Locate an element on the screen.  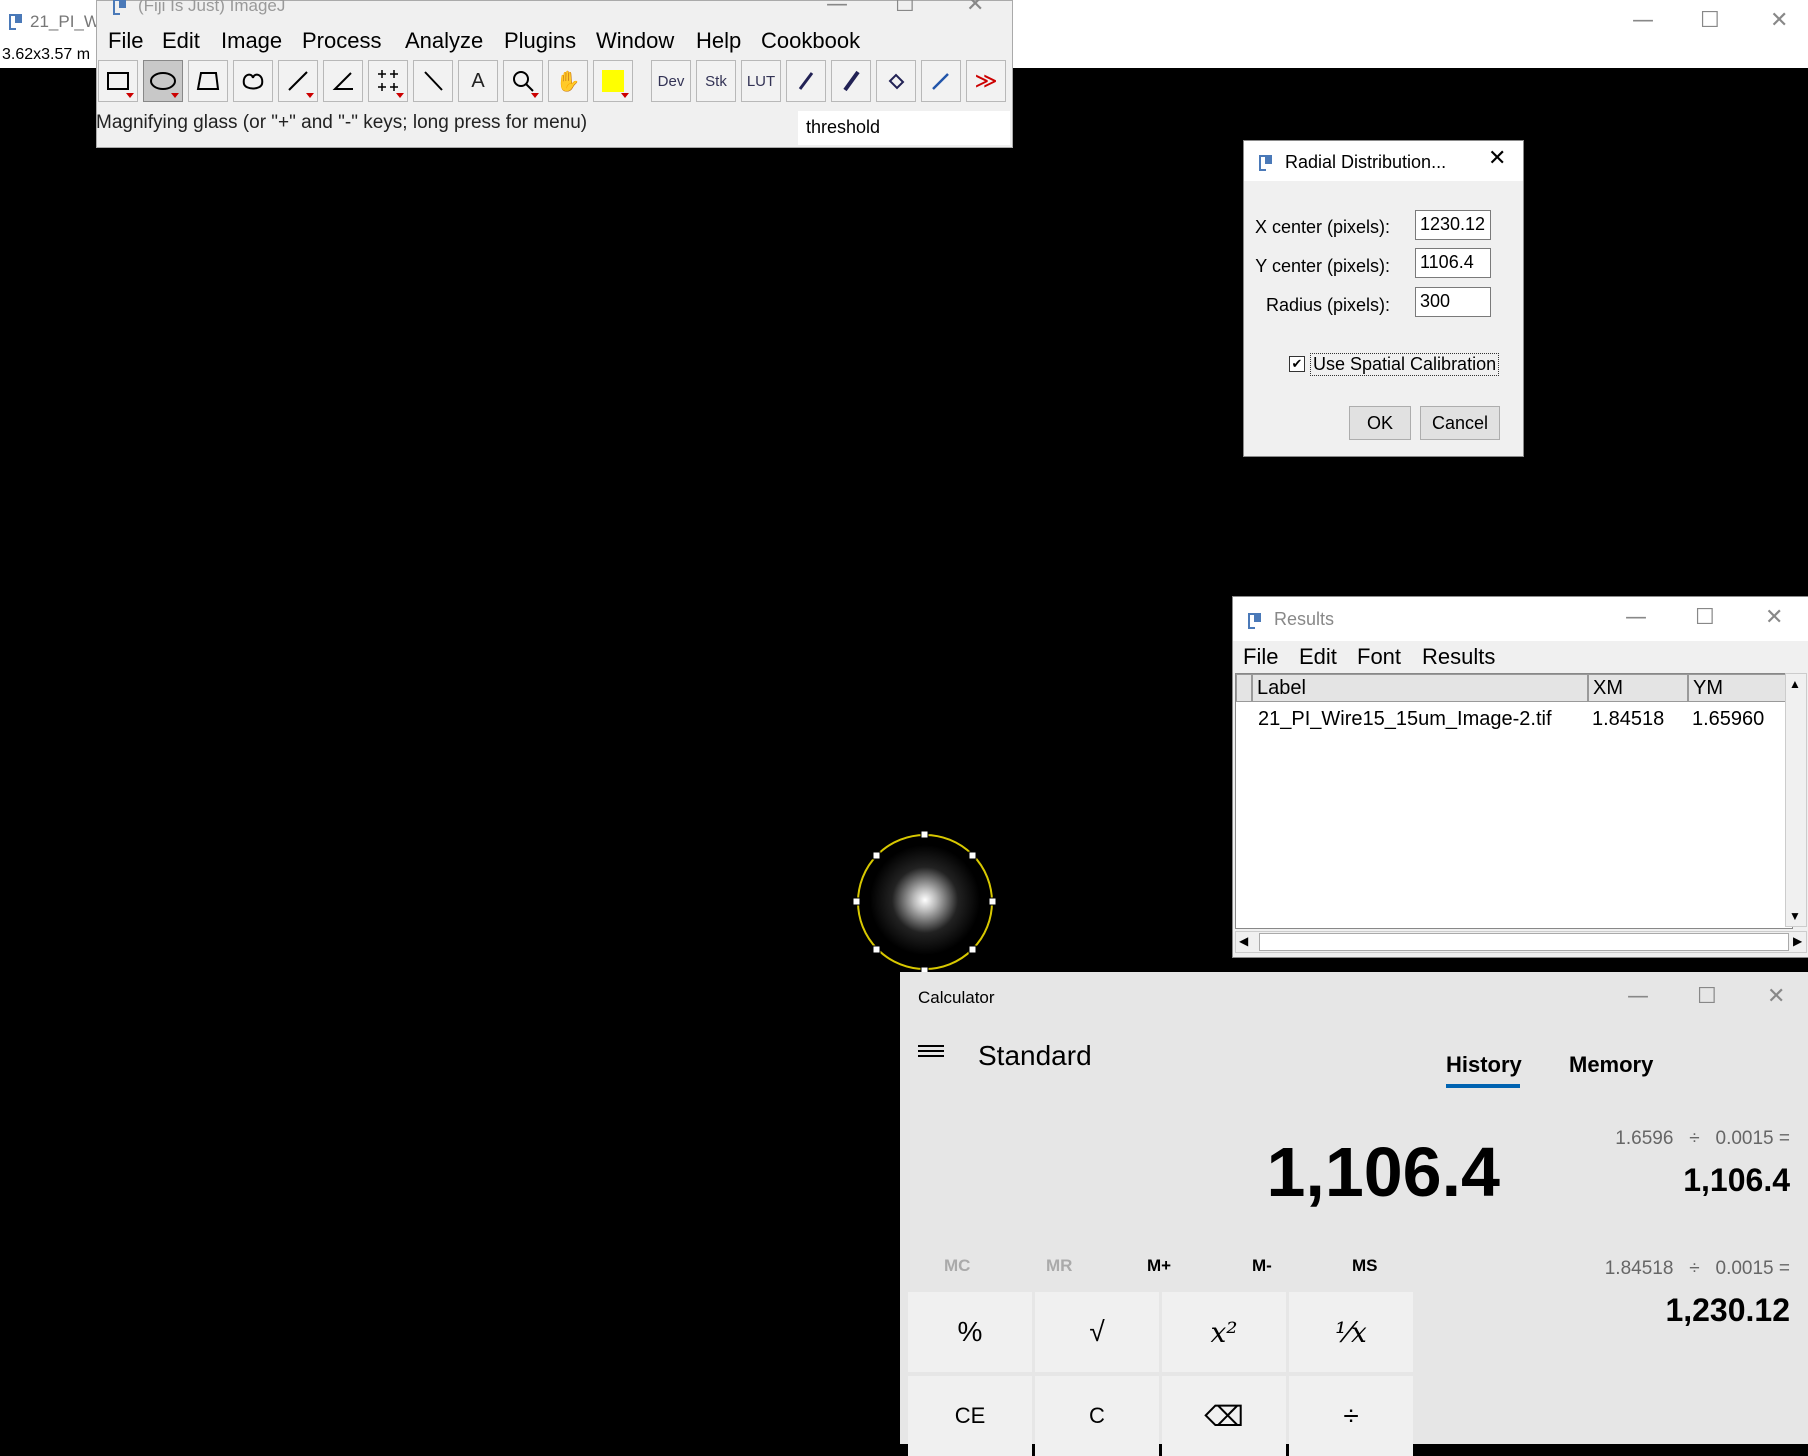
dropper-tool-icon is located at coordinates (941, 81).